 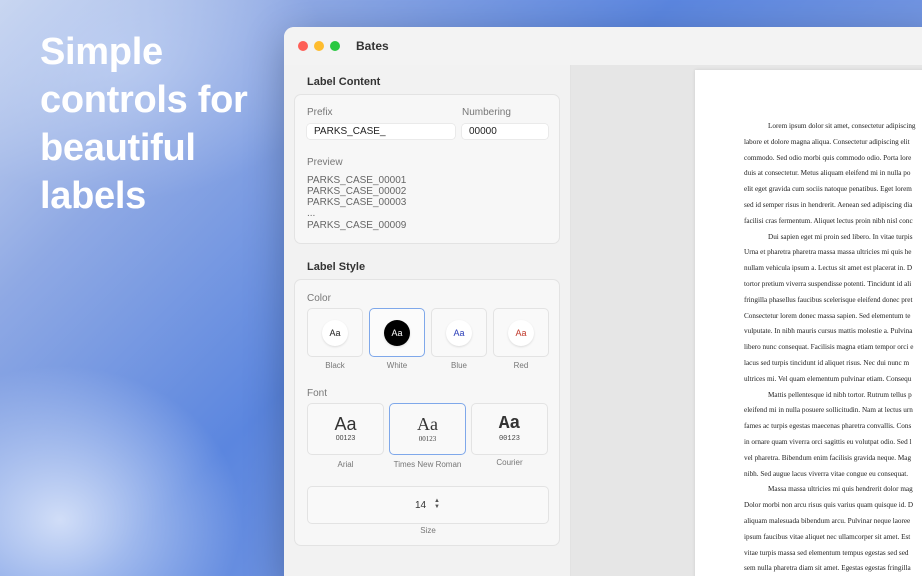 I want to click on preview-label: Preview, so click(x=325, y=162).